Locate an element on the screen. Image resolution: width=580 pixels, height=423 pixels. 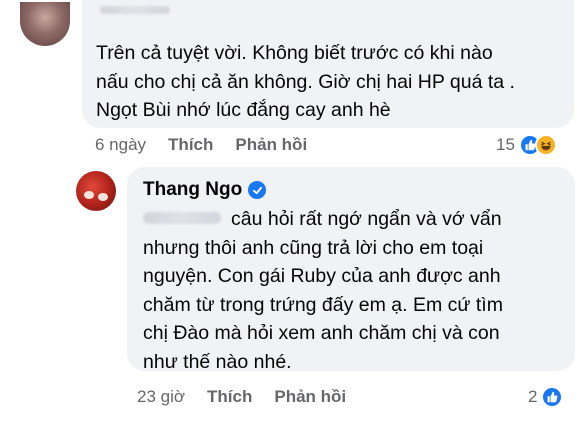
reply-author-avatar is located at coordinates (96, 191).